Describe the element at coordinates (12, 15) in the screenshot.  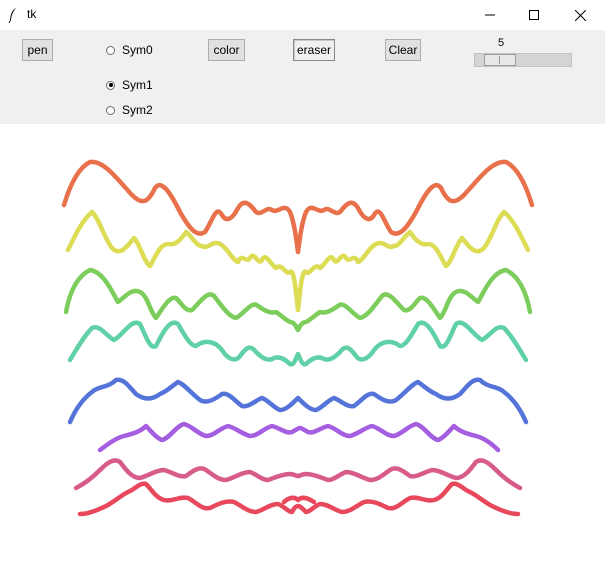
I see `feather-icon` at that location.